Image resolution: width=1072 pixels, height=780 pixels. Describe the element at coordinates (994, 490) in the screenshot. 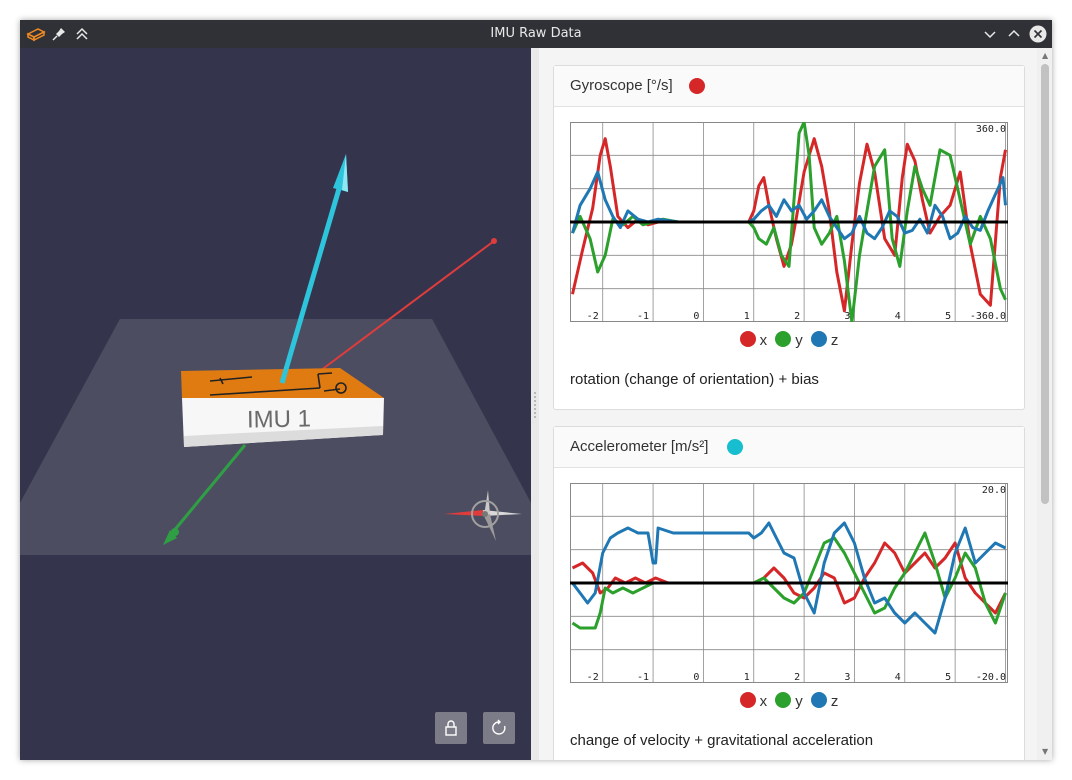

I see `y-max-label: 20.0` at that location.